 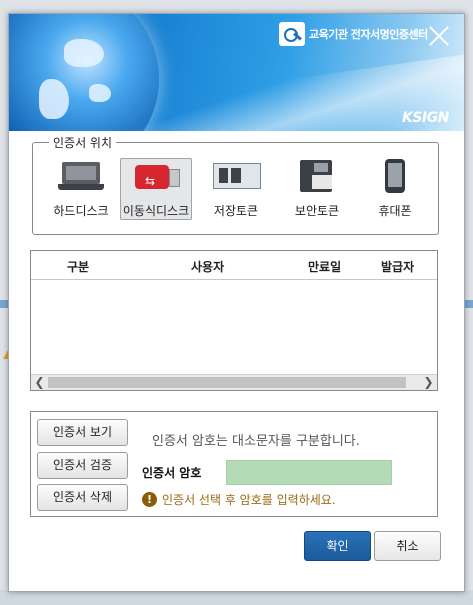 I want to click on location-legend: 인증서 위치, so click(x=83, y=142).